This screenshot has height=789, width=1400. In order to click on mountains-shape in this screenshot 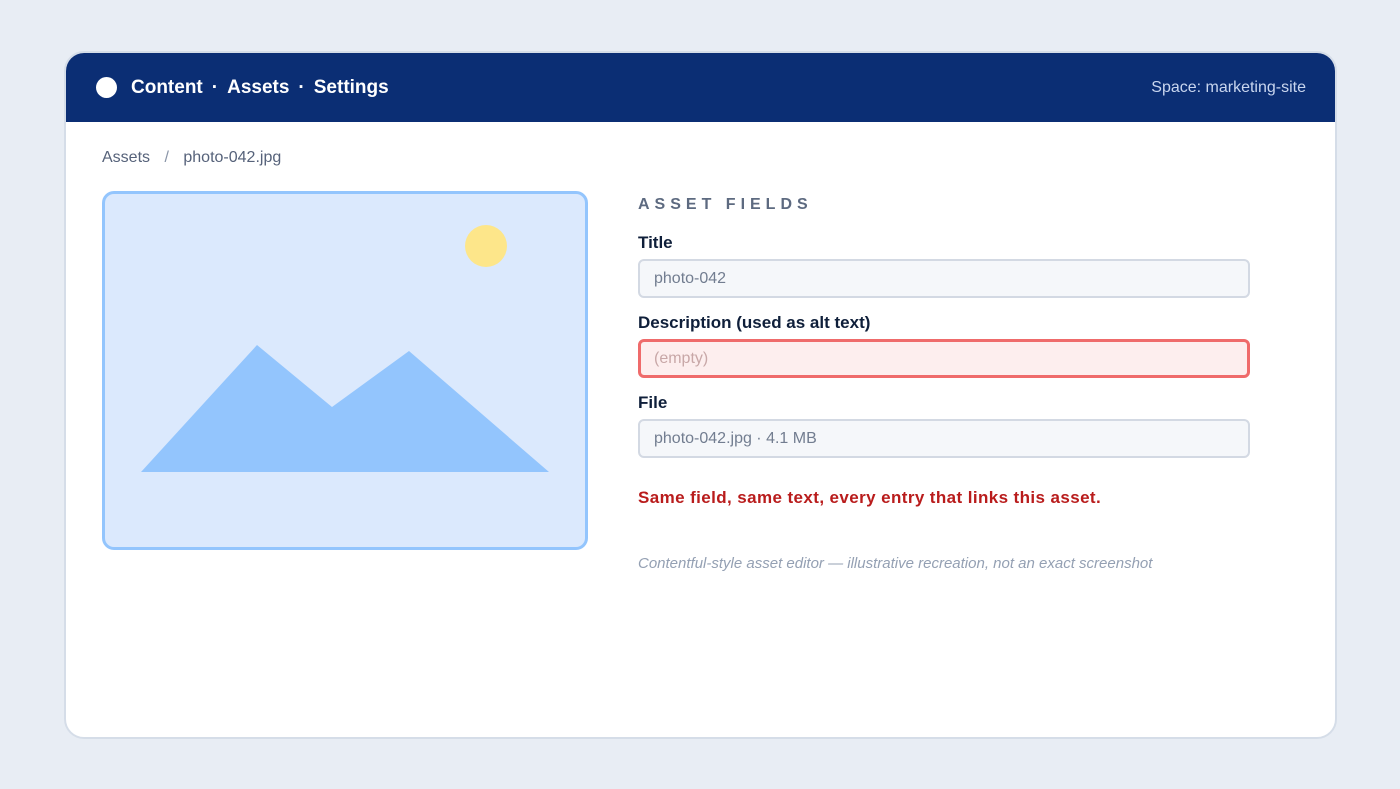, I will do `click(345, 408)`.